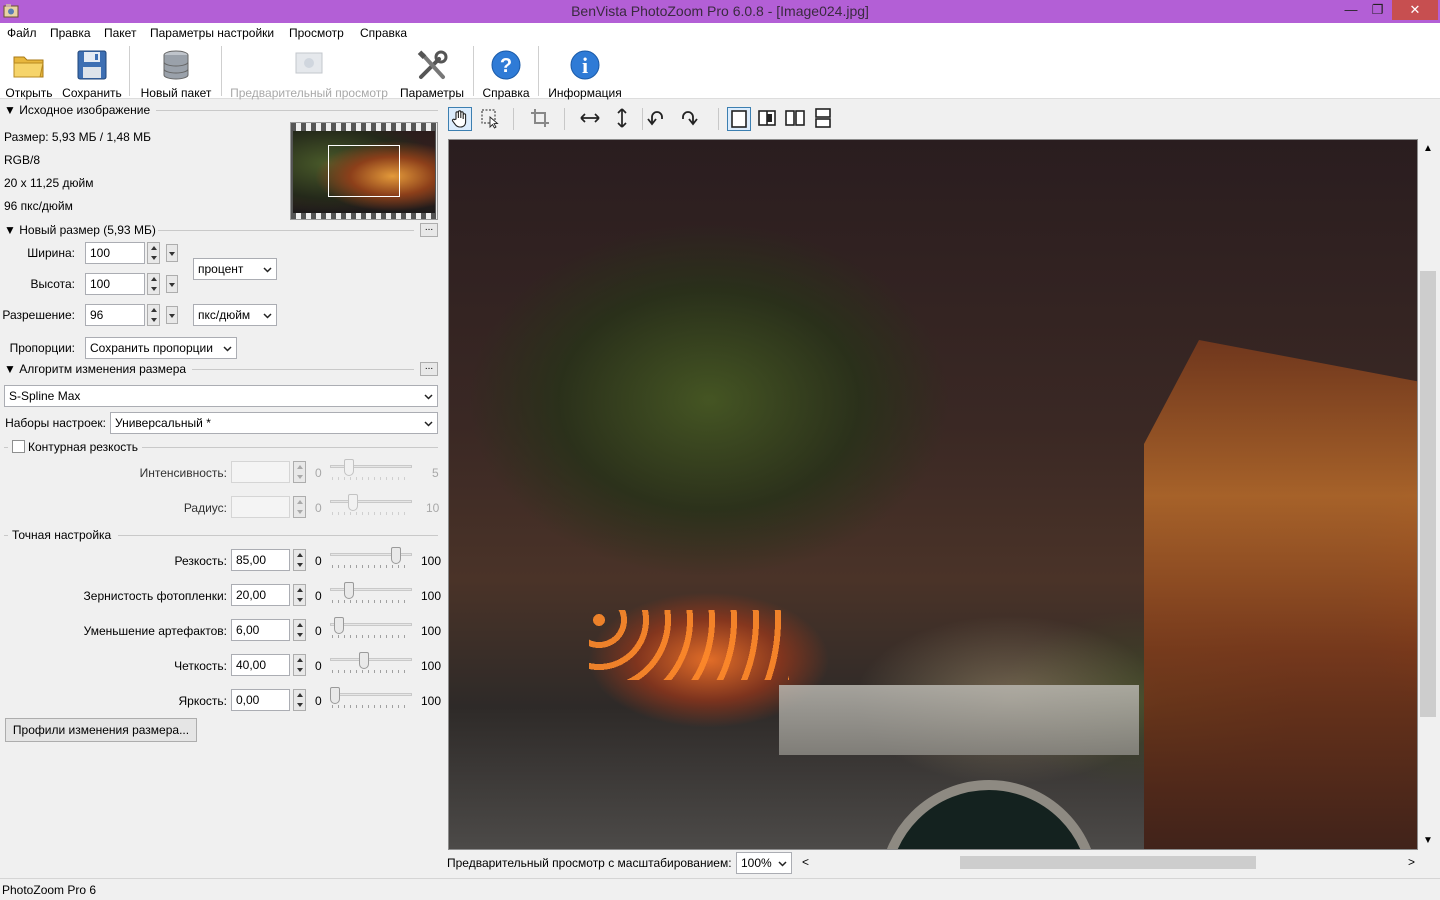 This screenshot has height=900, width=1440. What do you see at coordinates (1377, 10) in the screenshot?
I see `restore-button: ❐` at bounding box center [1377, 10].